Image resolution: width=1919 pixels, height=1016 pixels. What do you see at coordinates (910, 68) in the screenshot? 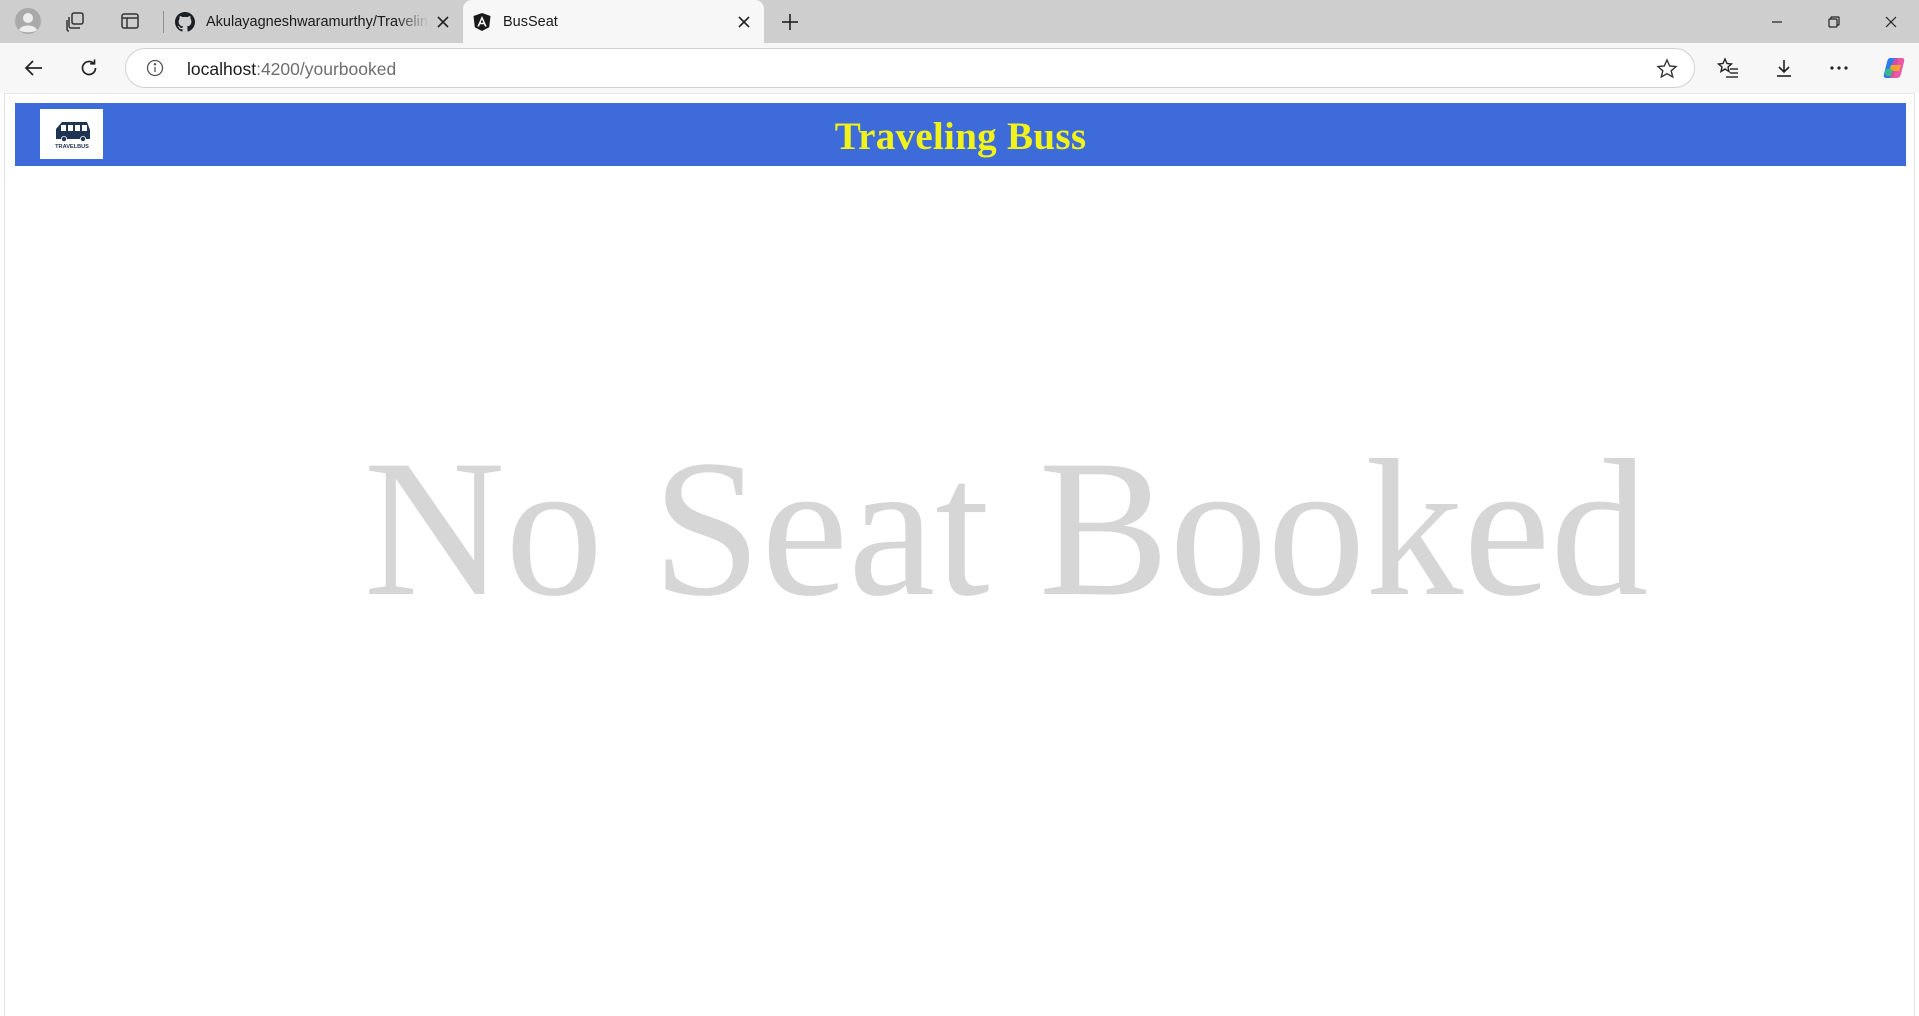
I see `address-bar: localhost:4200/yourbooked` at bounding box center [910, 68].